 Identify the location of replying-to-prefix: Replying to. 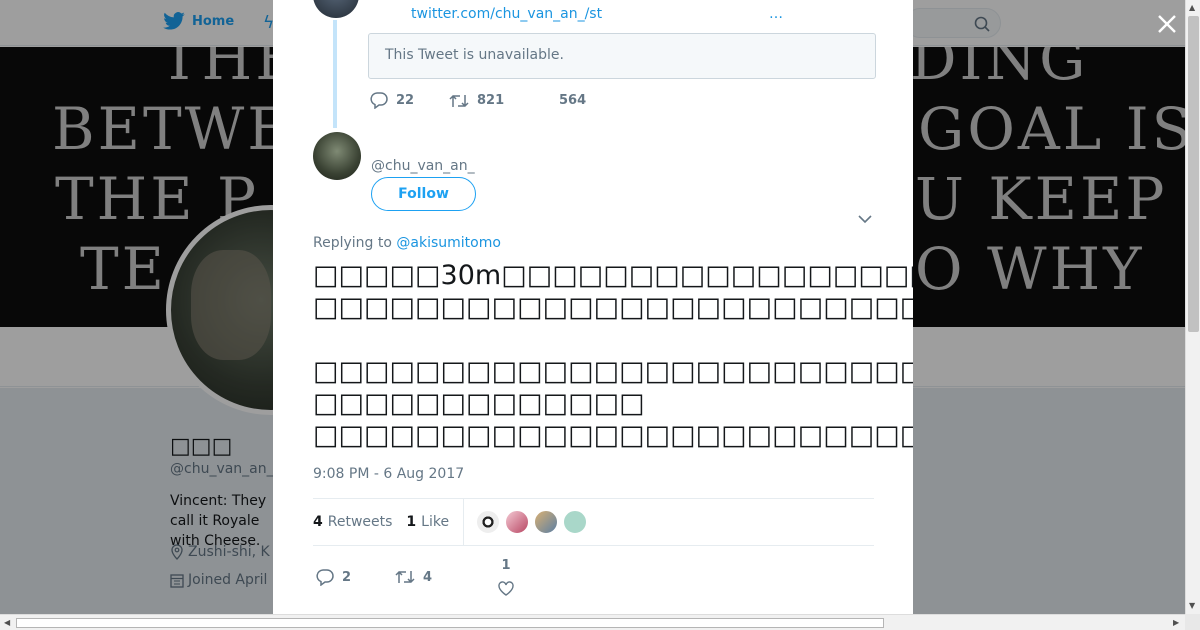
(355, 243).